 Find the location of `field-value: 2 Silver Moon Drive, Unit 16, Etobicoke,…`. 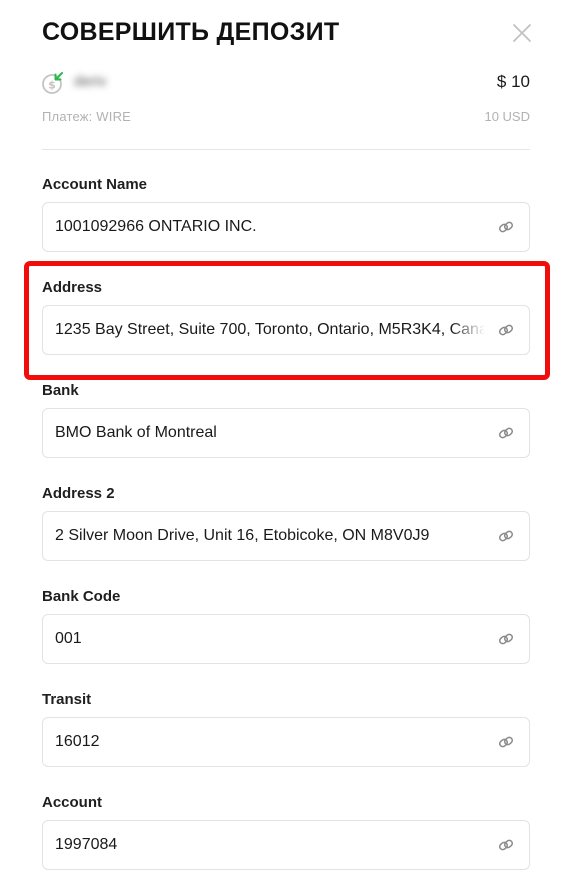

field-value: 2 Silver Moon Drive, Unit 16, Etobicoke,… is located at coordinates (242, 535).